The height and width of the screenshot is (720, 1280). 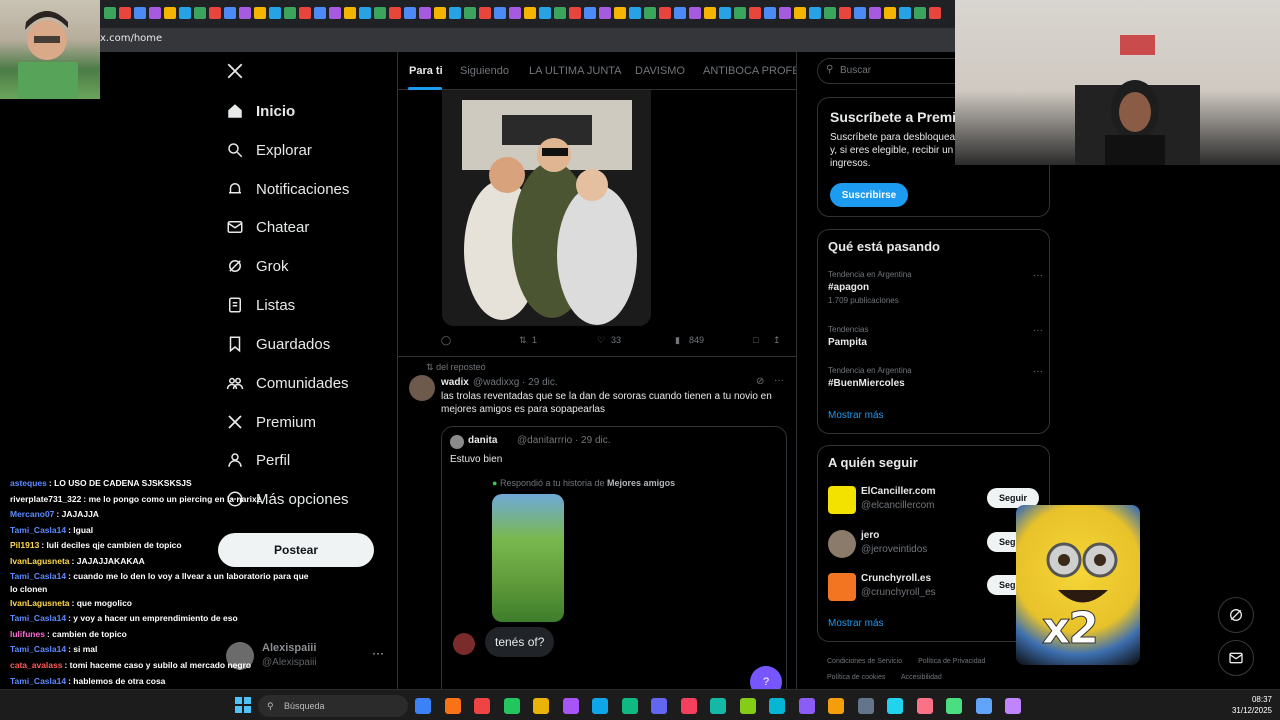 I want to click on tab-davismo: DAVISMO, so click(x=660, y=71).